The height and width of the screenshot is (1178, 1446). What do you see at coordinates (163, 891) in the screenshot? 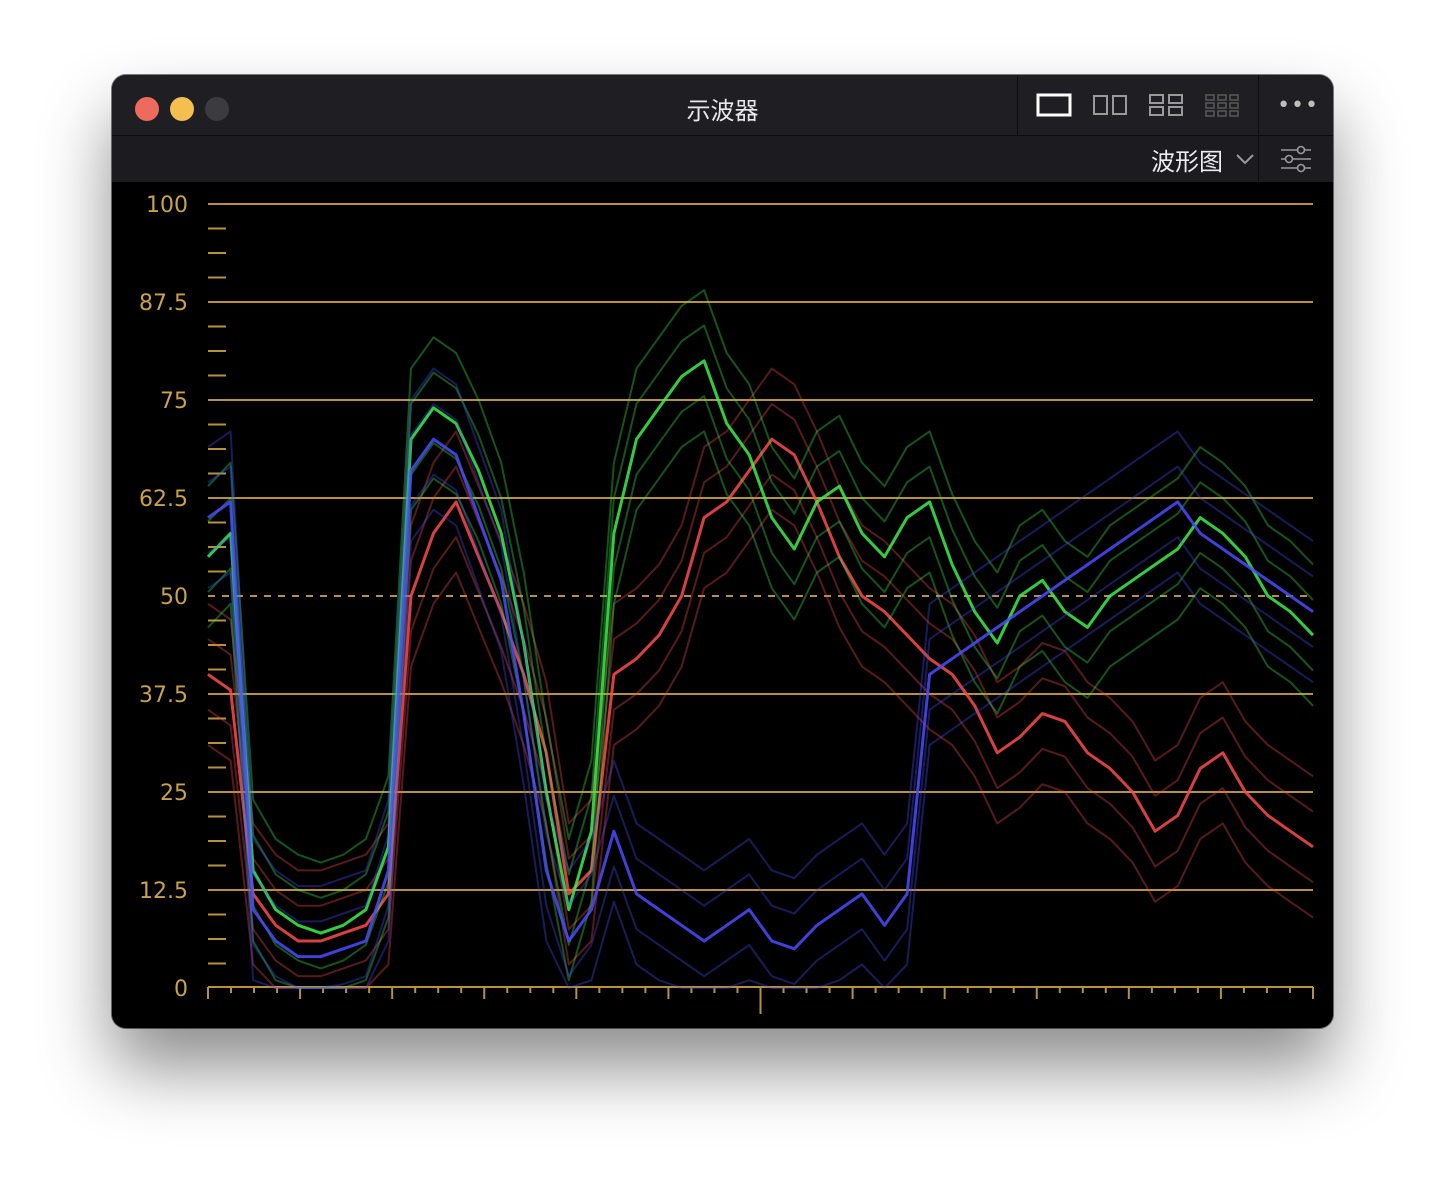
I see `tick-label: 12.5` at bounding box center [163, 891].